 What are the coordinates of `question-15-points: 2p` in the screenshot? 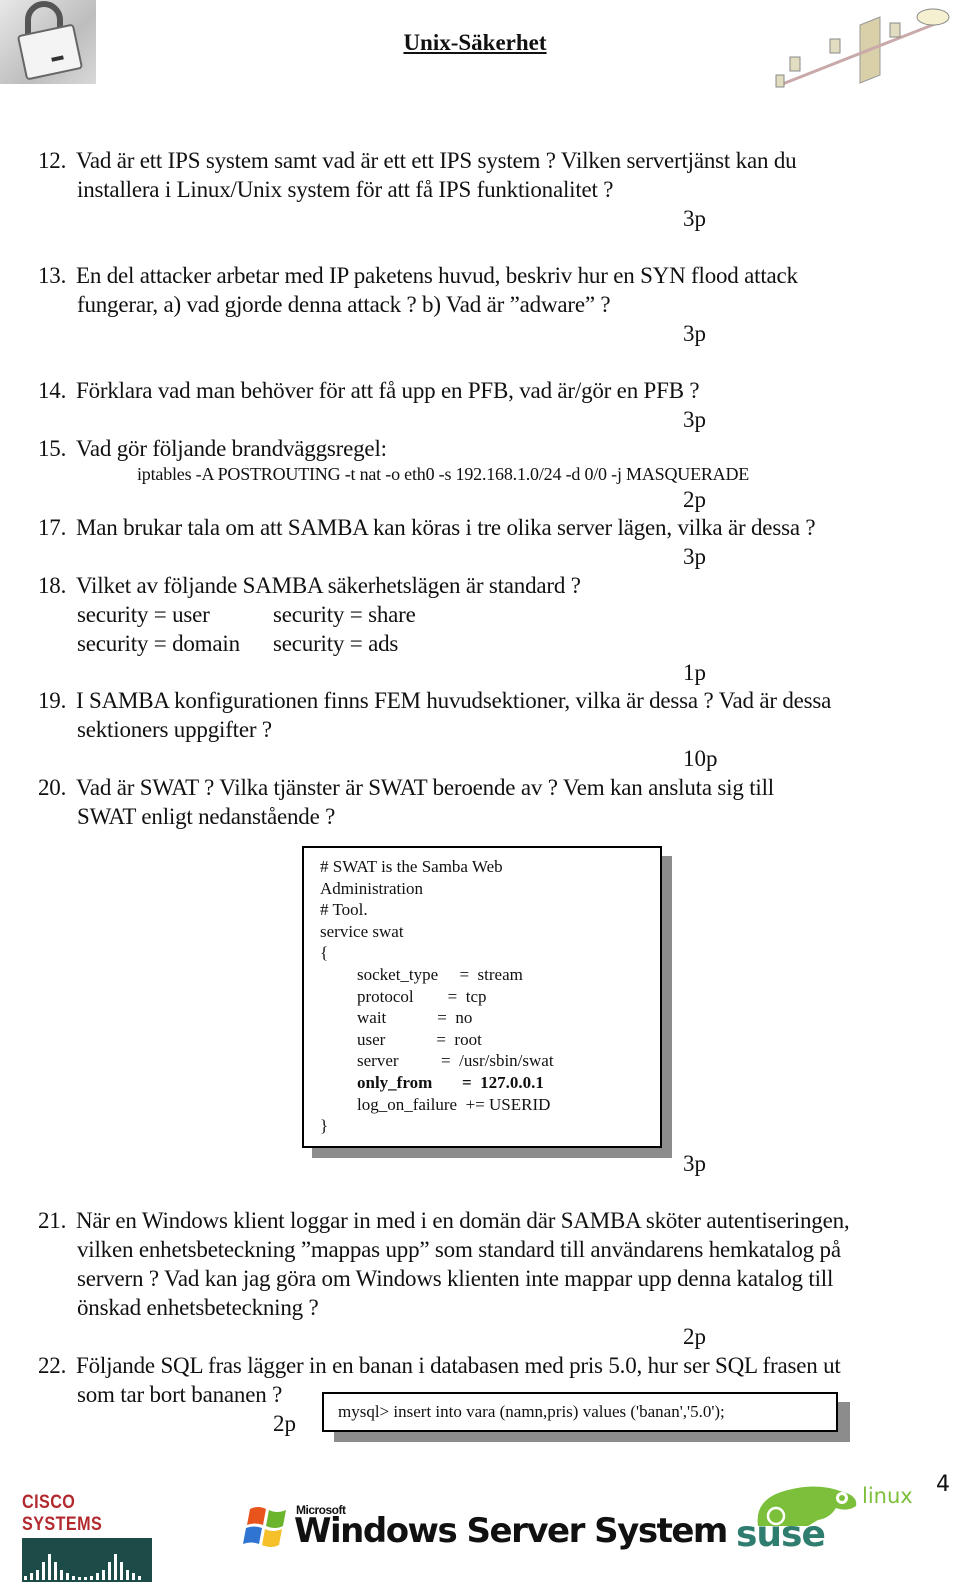 It's located at (694, 499).